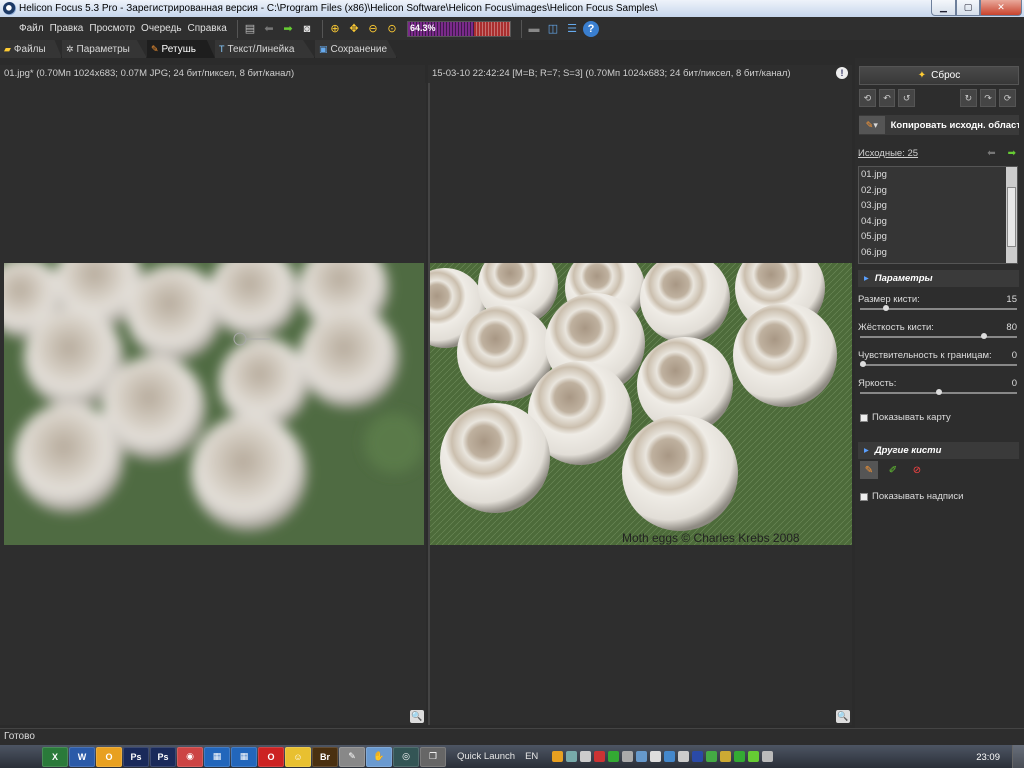 The image size is (1024, 768). What do you see at coordinates (905, 417) in the screenshot?
I see `show-map-checkbox: Показывать карту` at bounding box center [905, 417].